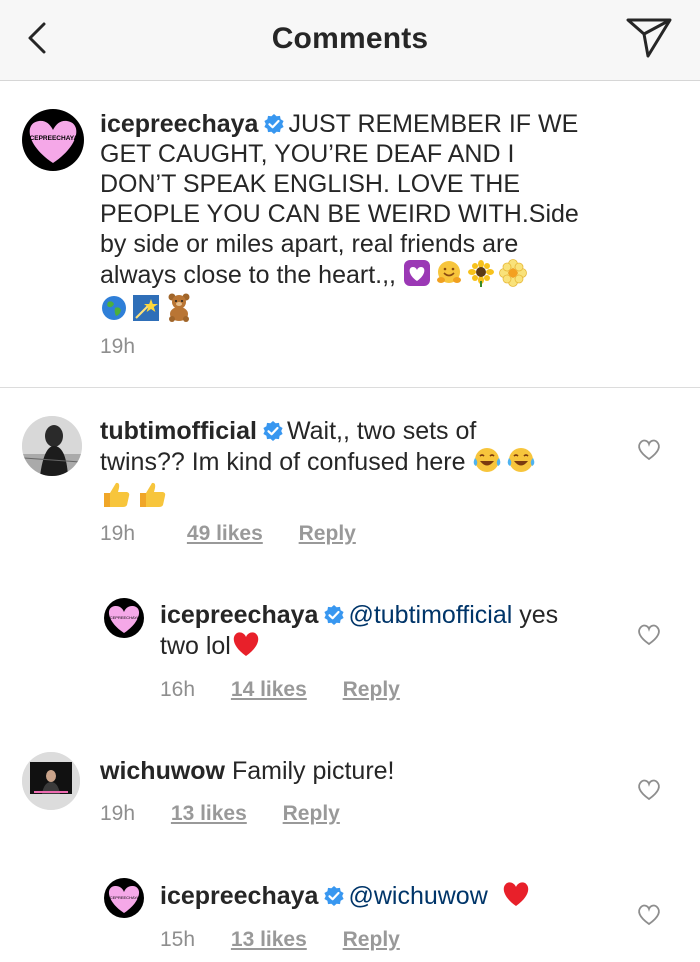  I want to click on sunflower-emoji, so click(480, 273).